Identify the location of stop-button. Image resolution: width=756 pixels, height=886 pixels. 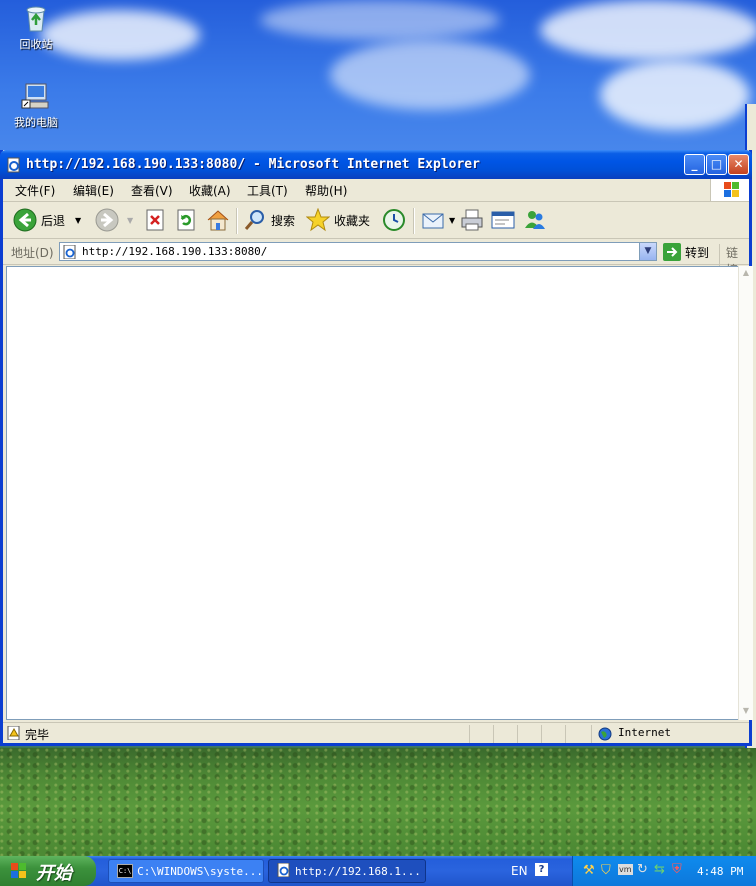
(155, 220).